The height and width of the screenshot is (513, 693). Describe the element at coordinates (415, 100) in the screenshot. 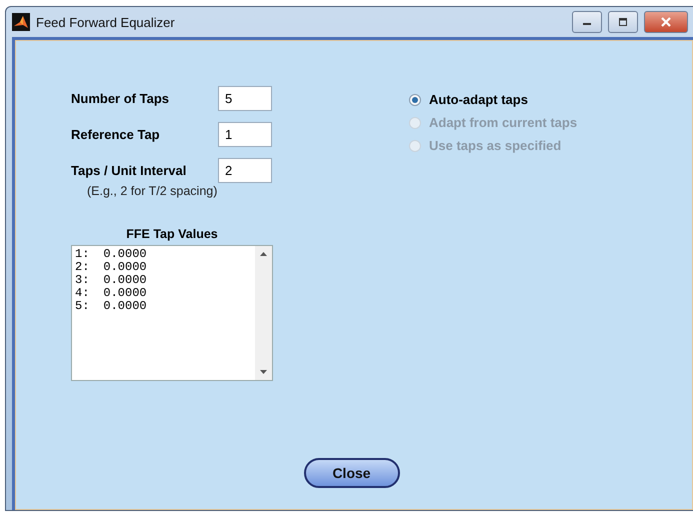

I see `radio-button` at that location.